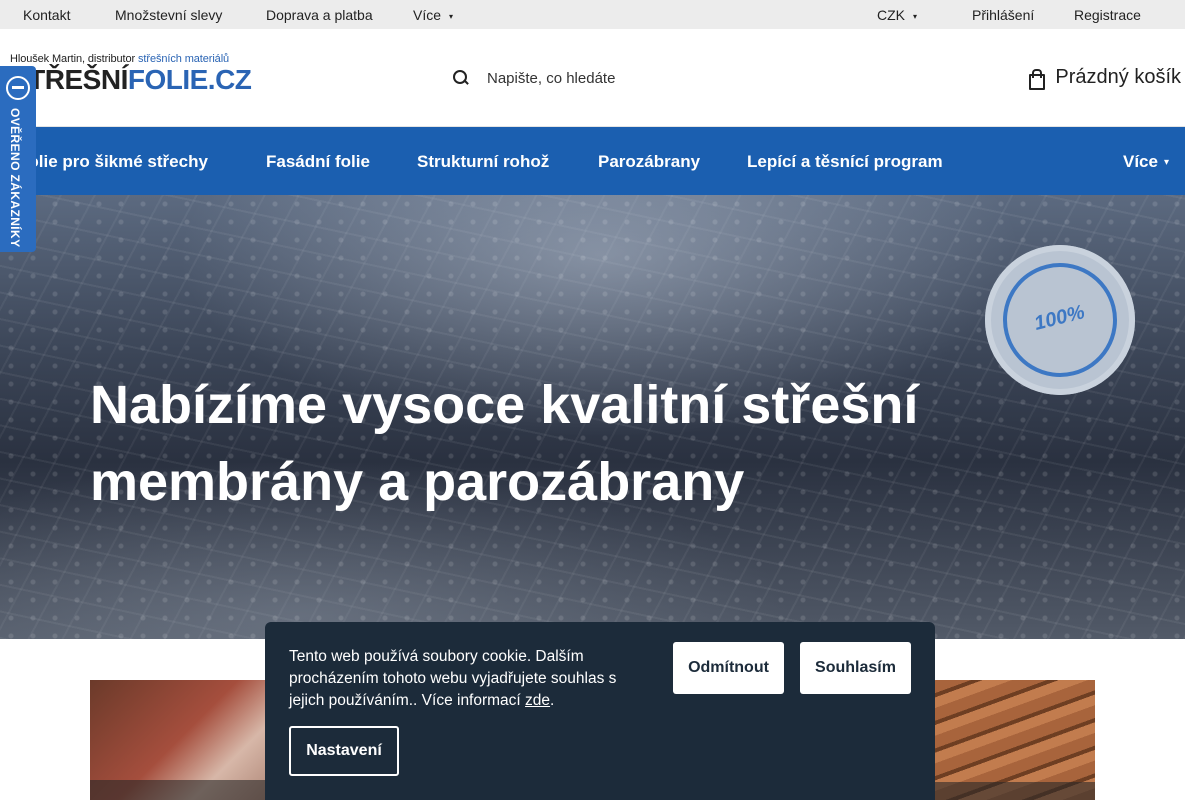 The image size is (1200, 800). I want to click on cookie-accept-button: Souhlasím, so click(855, 668).